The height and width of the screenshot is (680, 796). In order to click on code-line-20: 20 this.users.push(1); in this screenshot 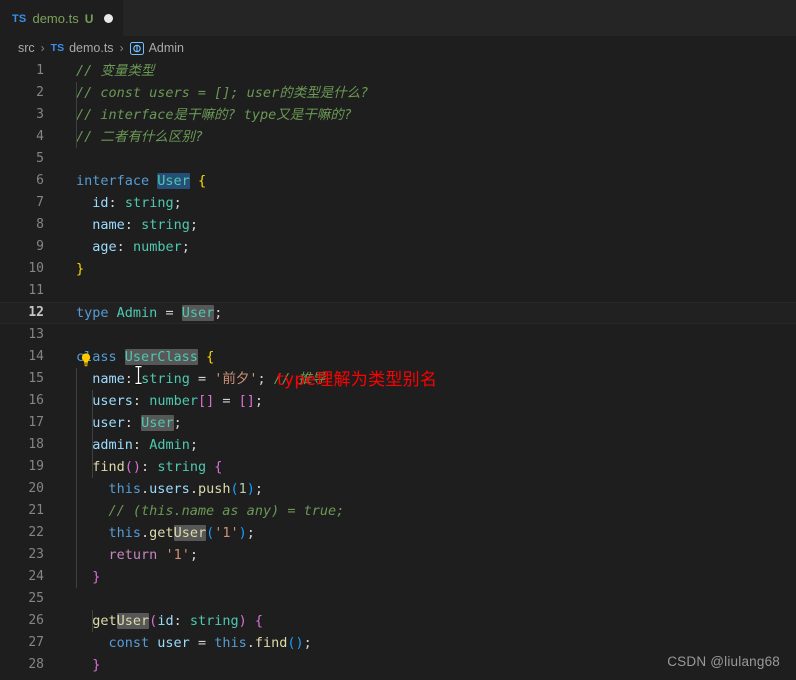, I will do `click(398, 489)`.